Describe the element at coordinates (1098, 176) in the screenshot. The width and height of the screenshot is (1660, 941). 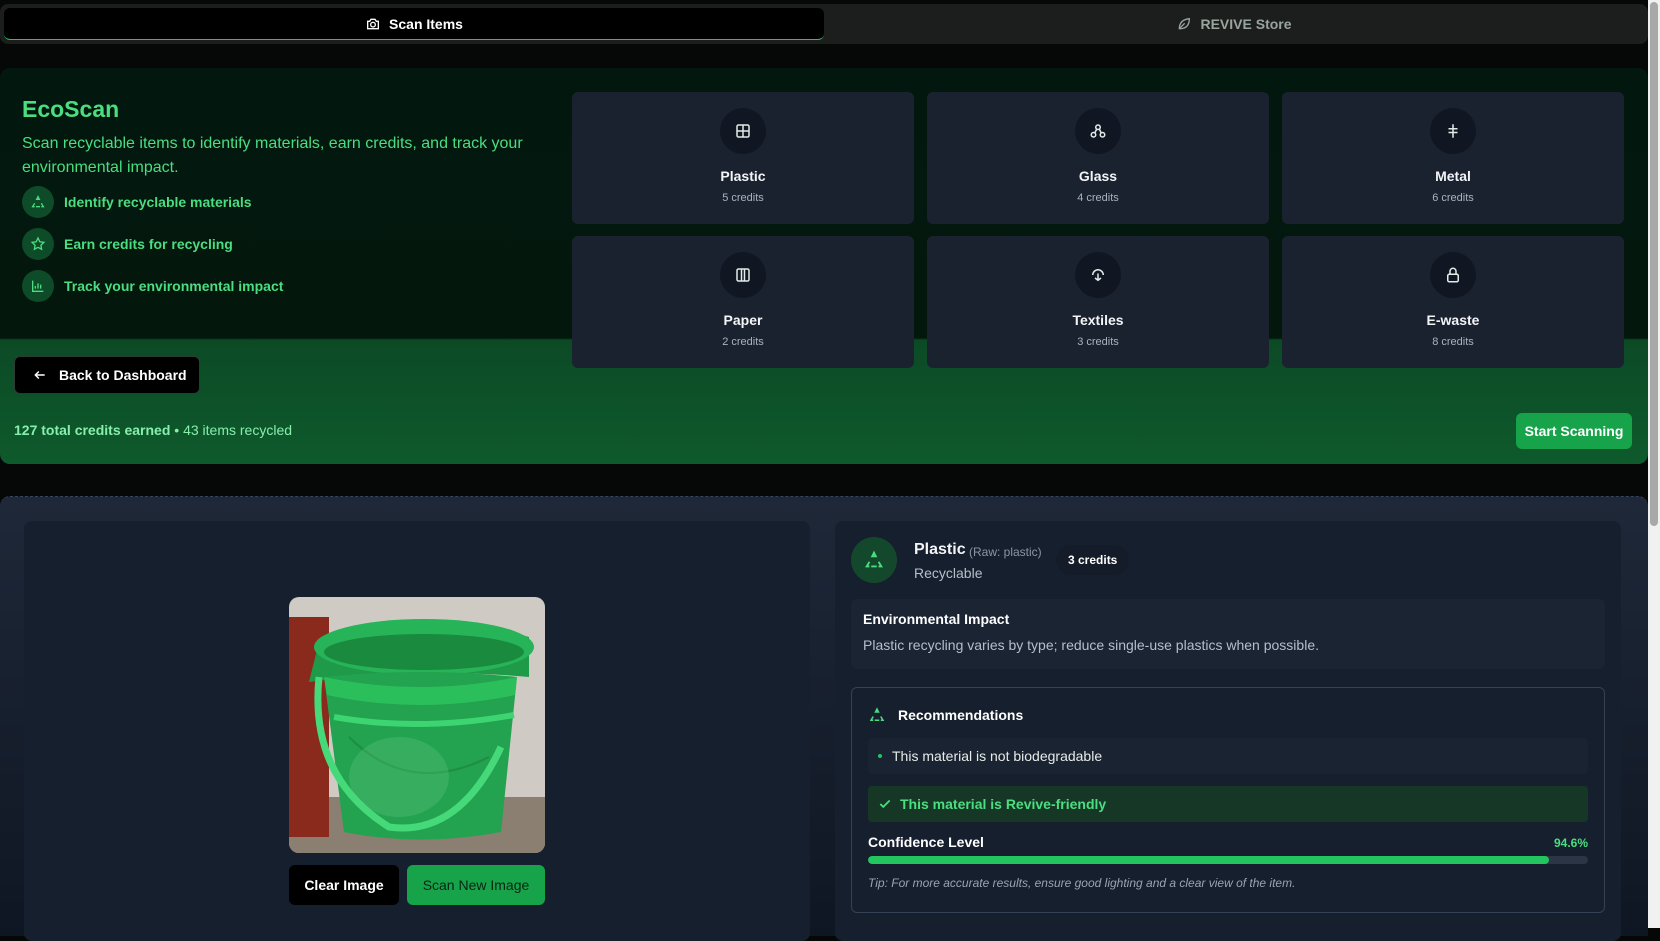
I see `material-name: Glass` at that location.